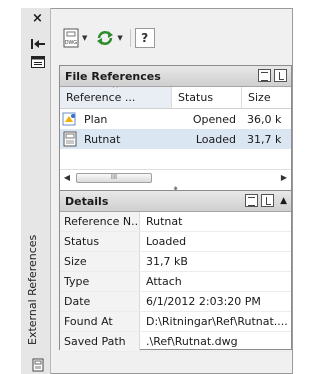 The height and width of the screenshot is (374, 320). What do you see at coordinates (100, 241) in the screenshot?
I see `details-label: Status` at bounding box center [100, 241].